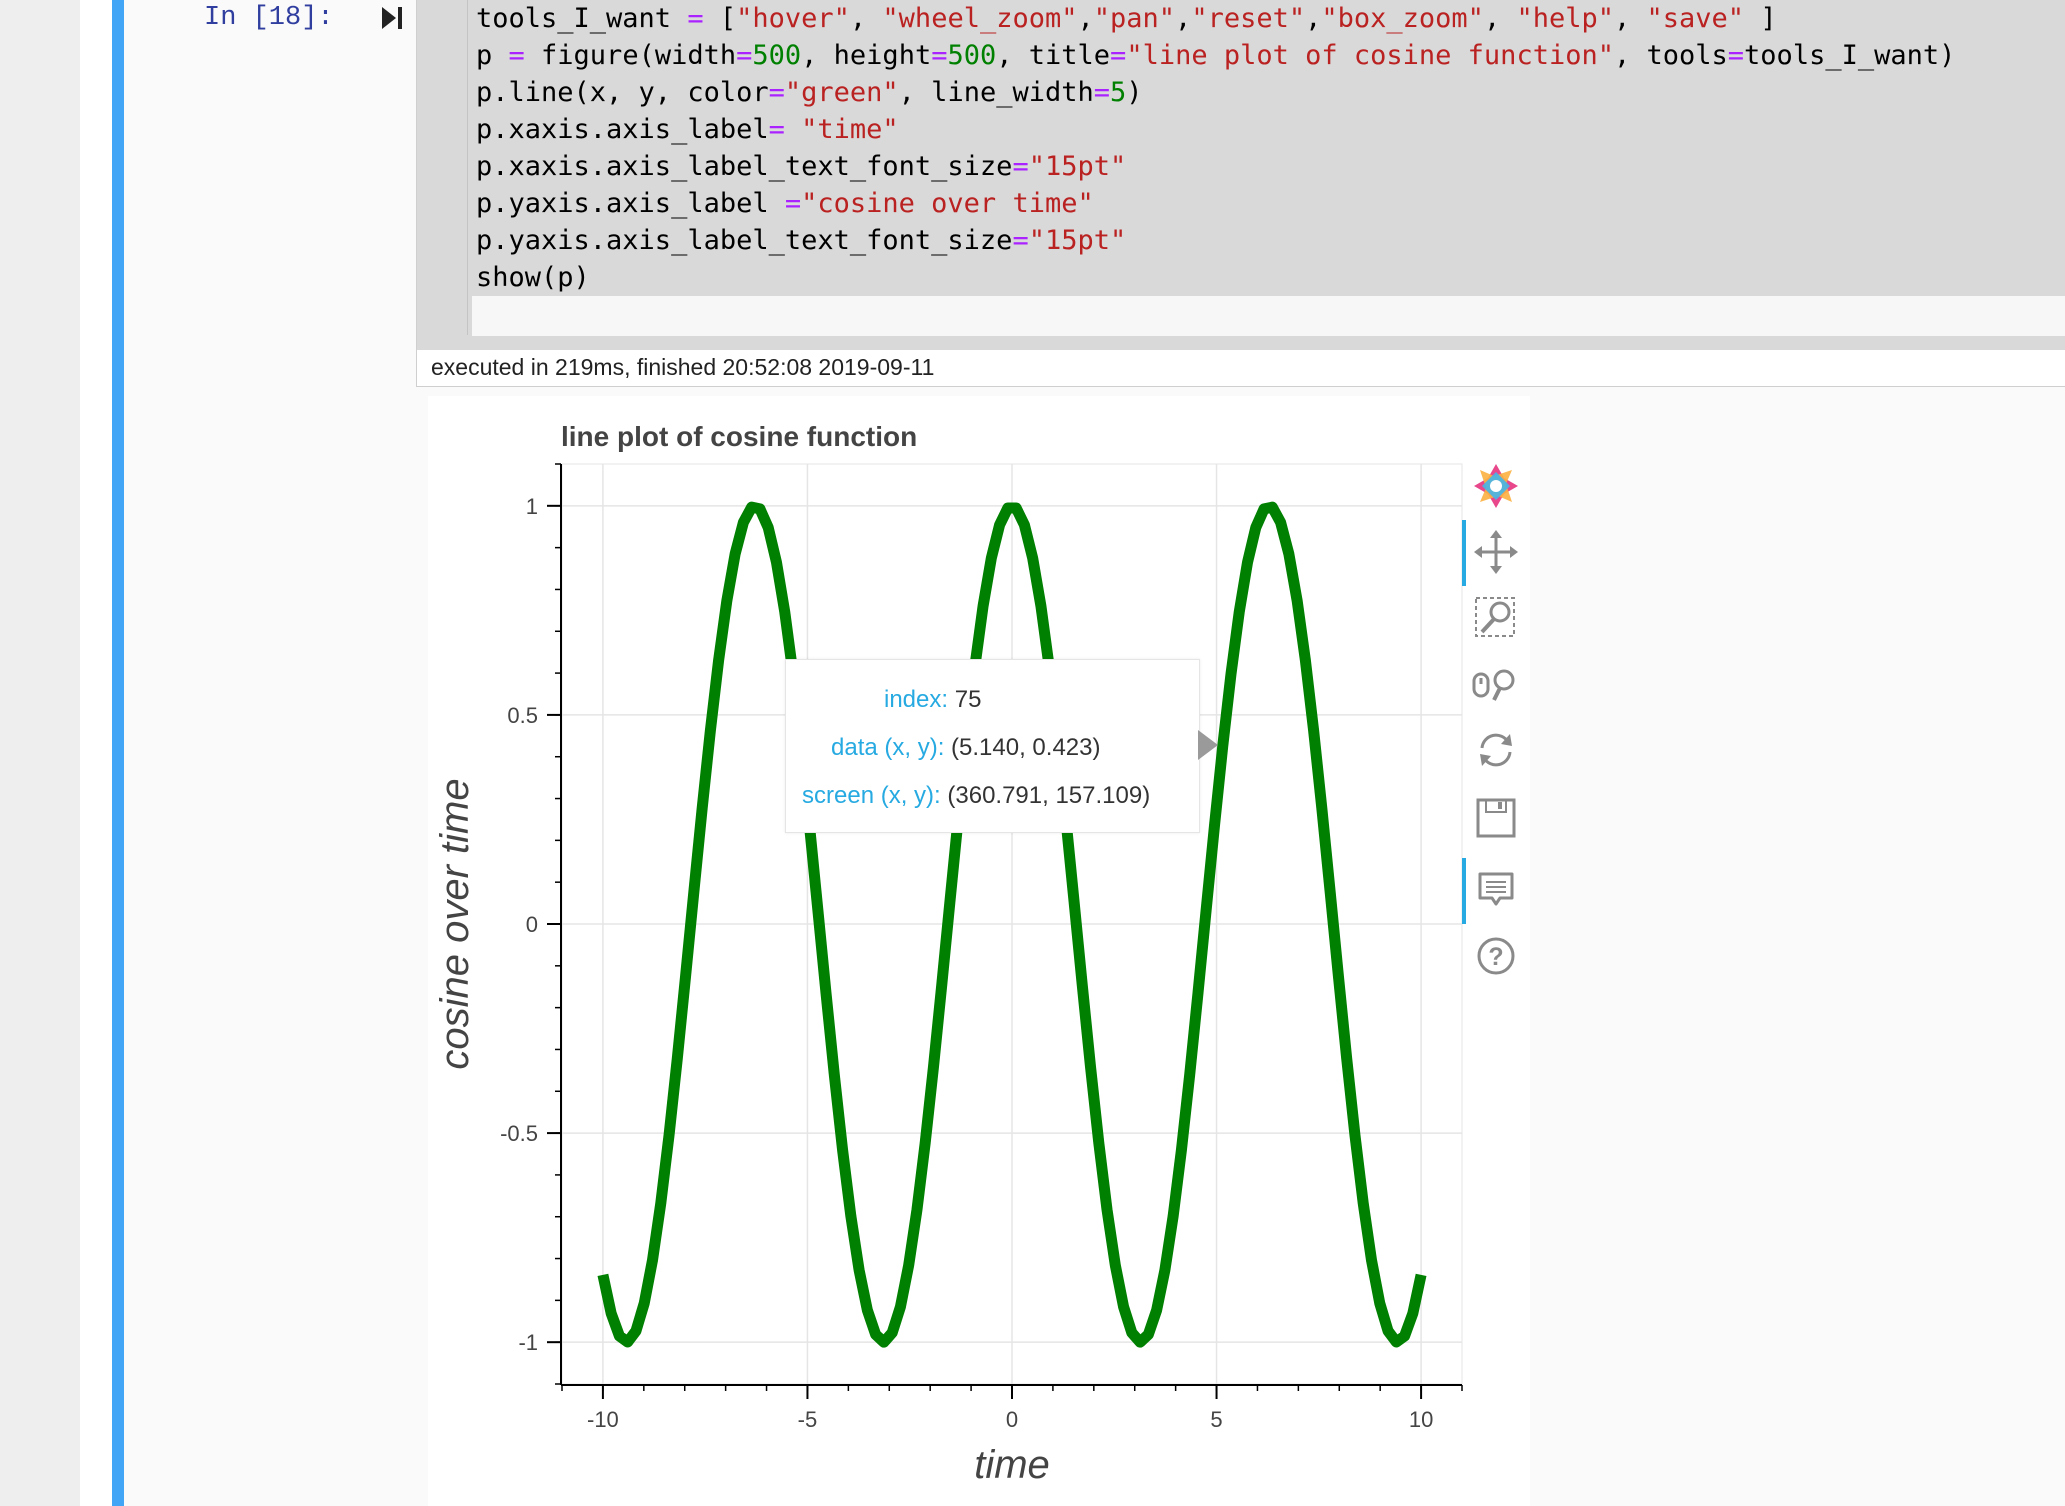 The height and width of the screenshot is (1506, 2065). Describe the element at coordinates (1695, 18) in the screenshot. I see `code-token: "save"` at that location.